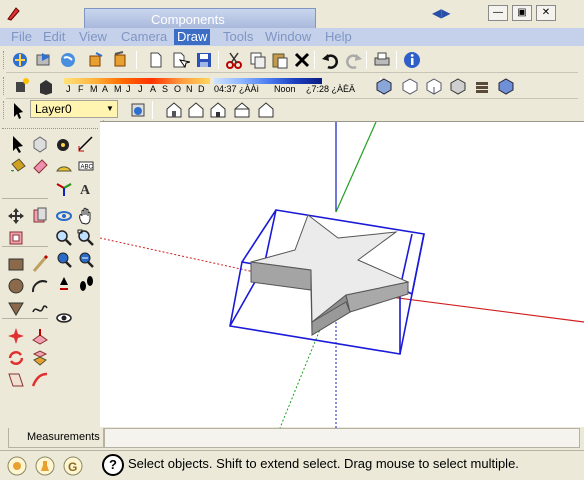 The image size is (584, 480). Describe the element at coordinates (498, 13) in the screenshot. I see `minimize-button: —` at that location.